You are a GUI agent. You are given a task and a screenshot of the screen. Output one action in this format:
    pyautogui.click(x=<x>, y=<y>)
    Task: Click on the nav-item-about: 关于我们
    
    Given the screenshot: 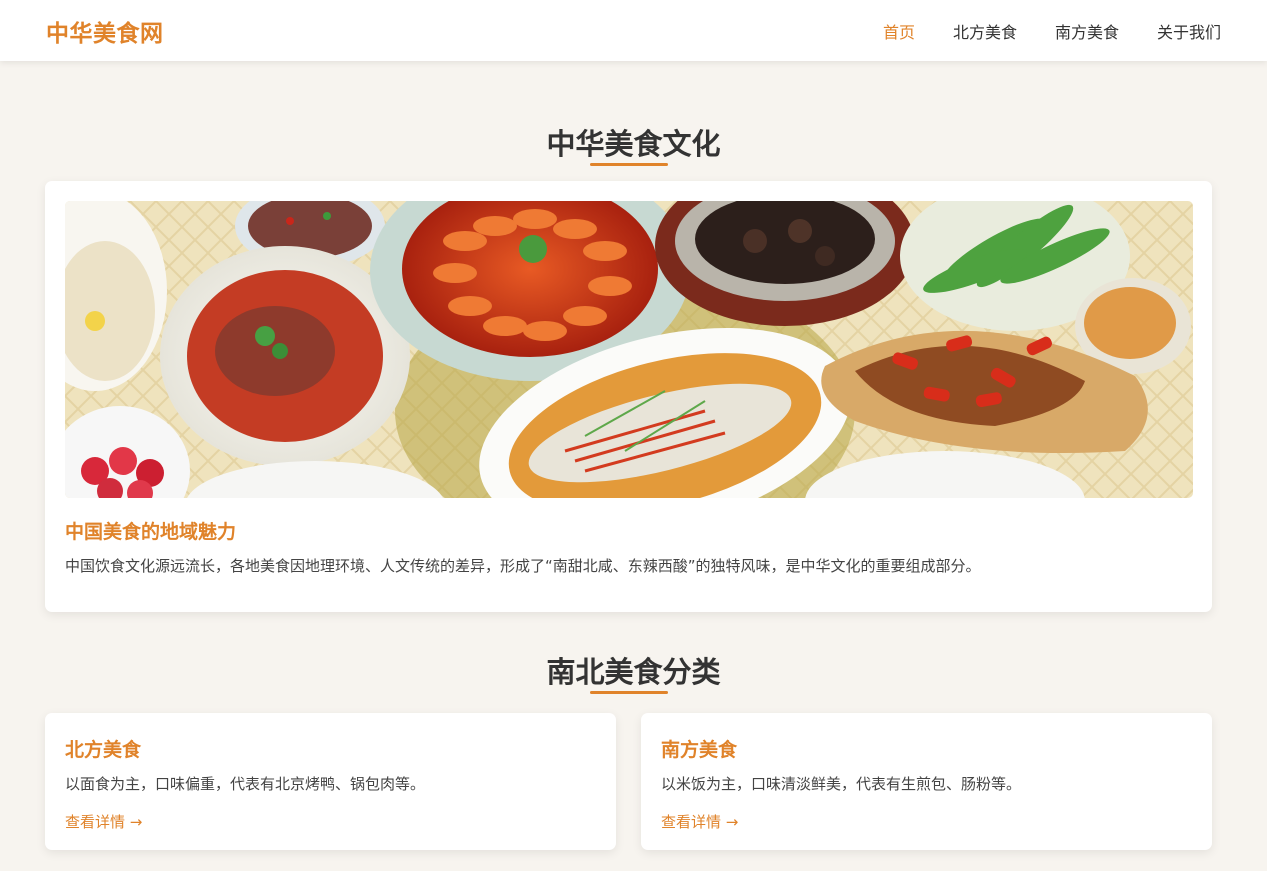 What is the action you would take?
    pyautogui.click(x=1189, y=31)
    